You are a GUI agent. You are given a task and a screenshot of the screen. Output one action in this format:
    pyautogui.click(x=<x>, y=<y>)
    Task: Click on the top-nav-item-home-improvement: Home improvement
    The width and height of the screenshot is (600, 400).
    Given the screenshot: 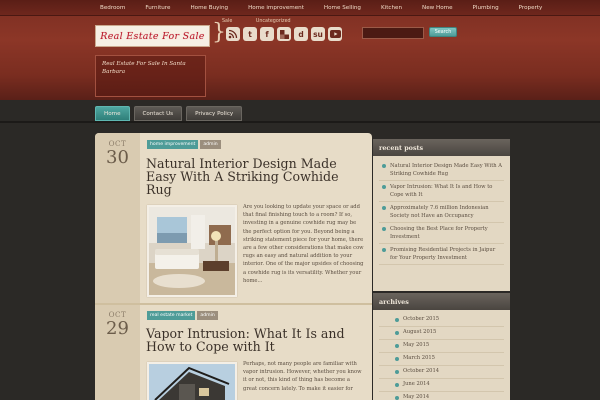 What is the action you would take?
    pyautogui.click(x=276, y=8)
    